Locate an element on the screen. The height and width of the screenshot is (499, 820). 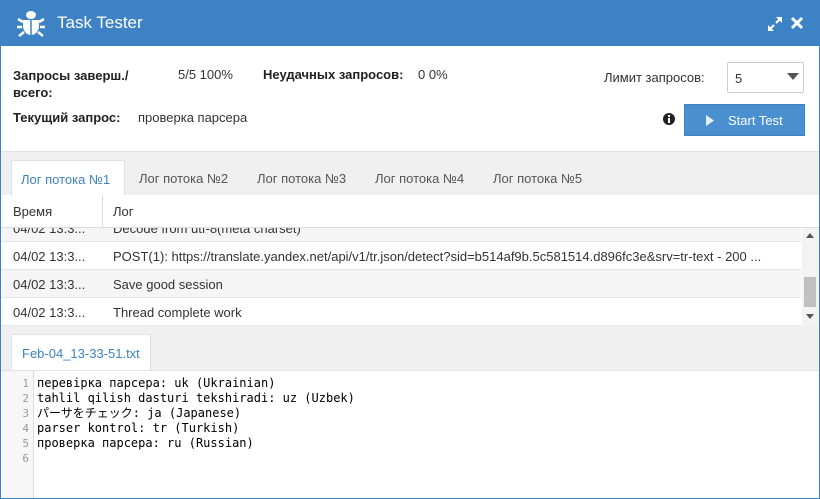
completed-requests-label: Запросы заверш./ всего: is located at coordinates (71, 84).